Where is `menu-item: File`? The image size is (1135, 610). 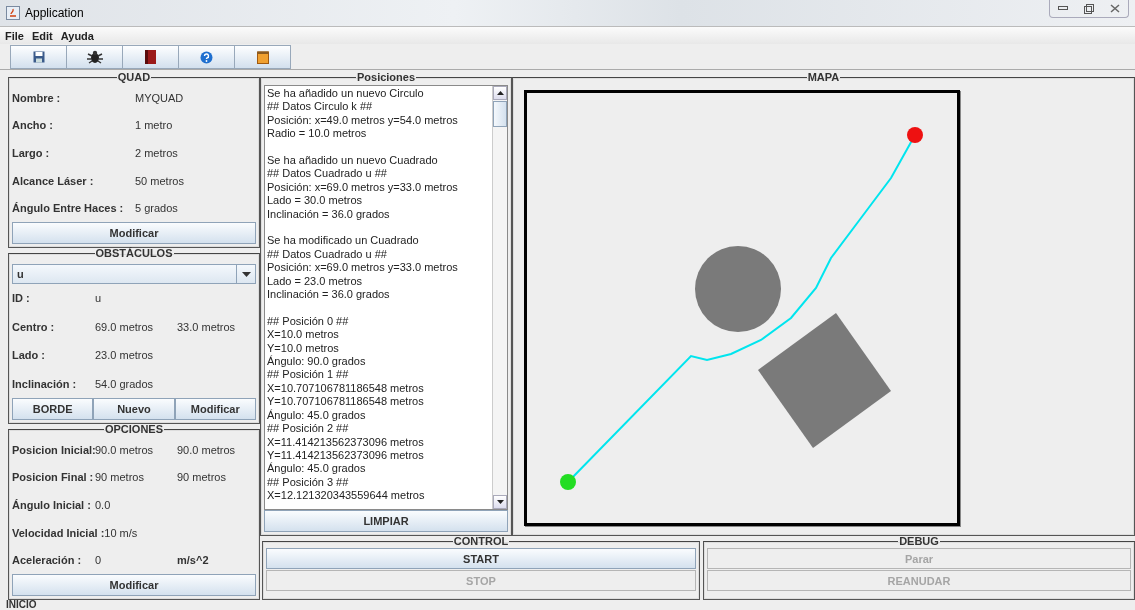
menu-item: File is located at coordinates (14, 35).